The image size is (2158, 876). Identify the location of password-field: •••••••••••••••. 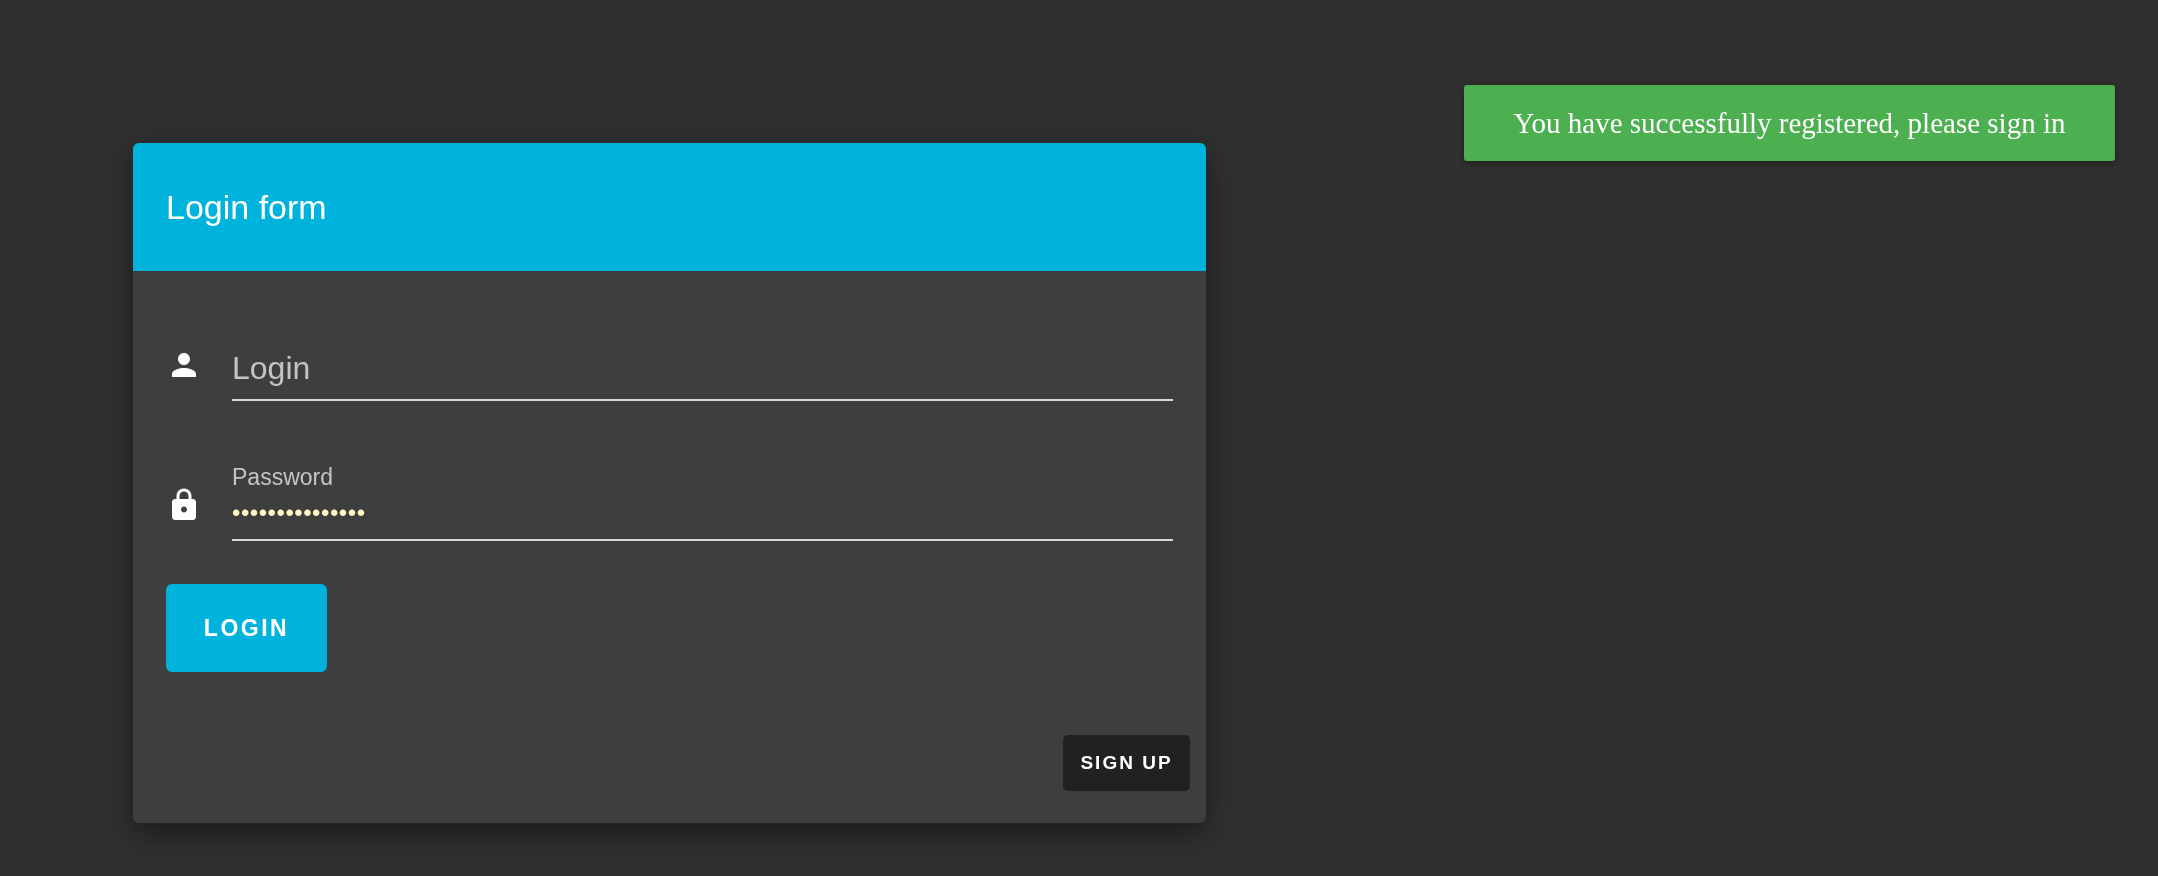
(702, 520).